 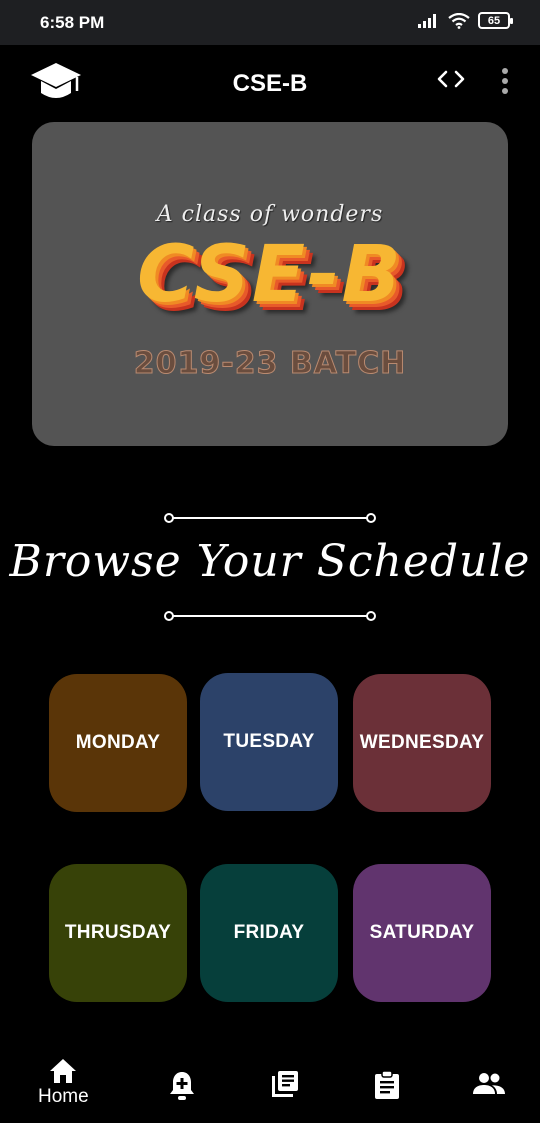 What do you see at coordinates (270, 275) in the screenshot?
I see `banner-title: CSE-B` at bounding box center [270, 275].